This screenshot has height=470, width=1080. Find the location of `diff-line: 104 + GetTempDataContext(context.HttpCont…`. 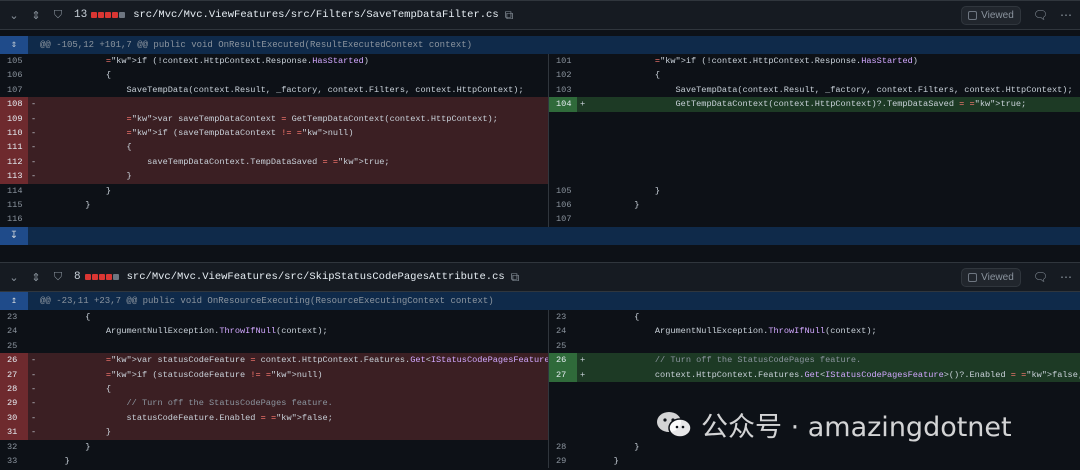

diff-line: 104 + GetTempDataContext(context.HttpCont… is located at coordinates (814, 104).